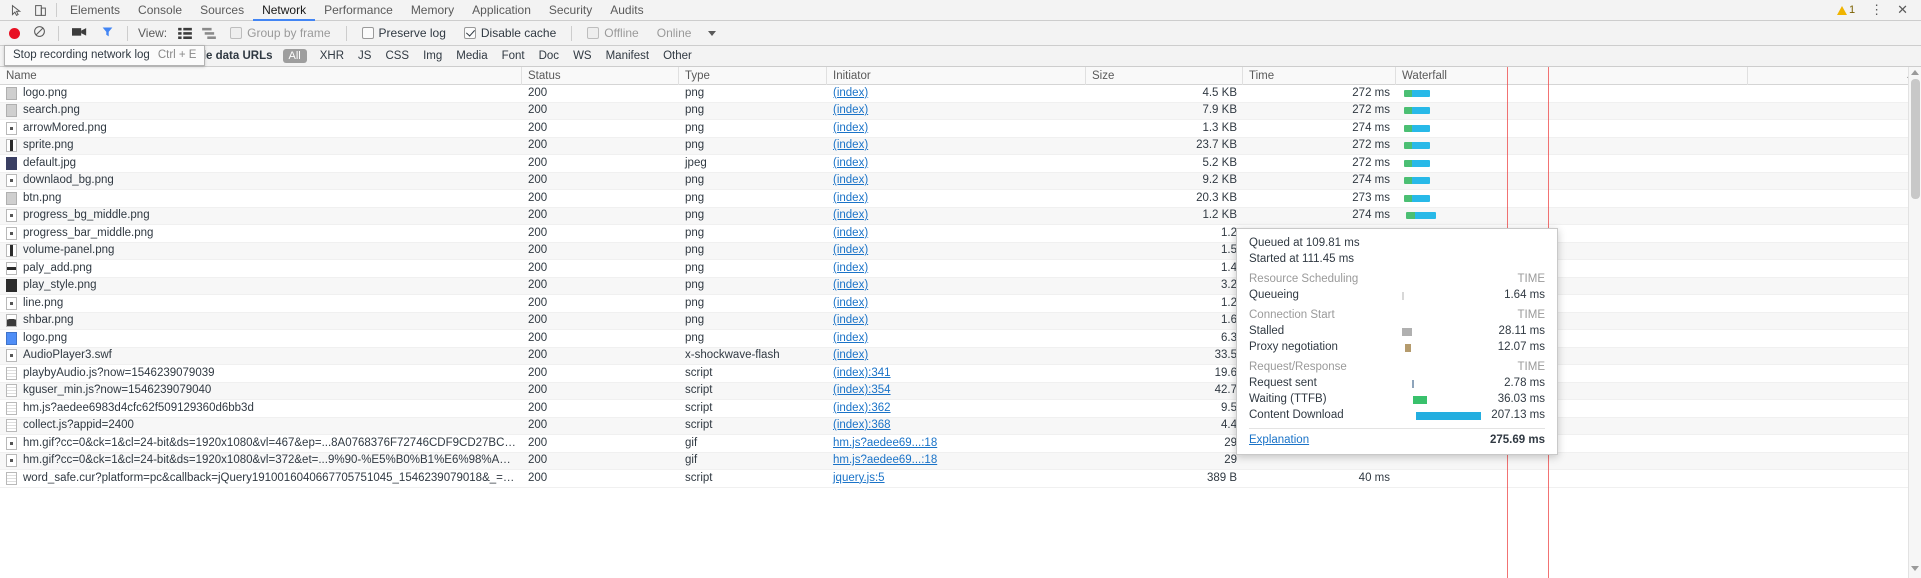 The height and width of the screenshot is (578, 1921). I want to click on table-row: default.jpg 200 jpeg (index) 5.2 KB 272 ms, so click(960, 164).